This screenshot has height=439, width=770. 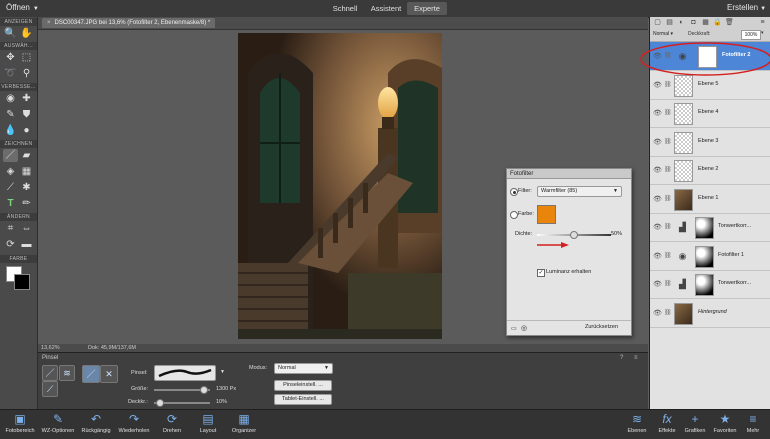 What do you see at coordinates (10, 203) in the screenshot?
I see `type-tool-icon: T` at bounding box center [10, 203].